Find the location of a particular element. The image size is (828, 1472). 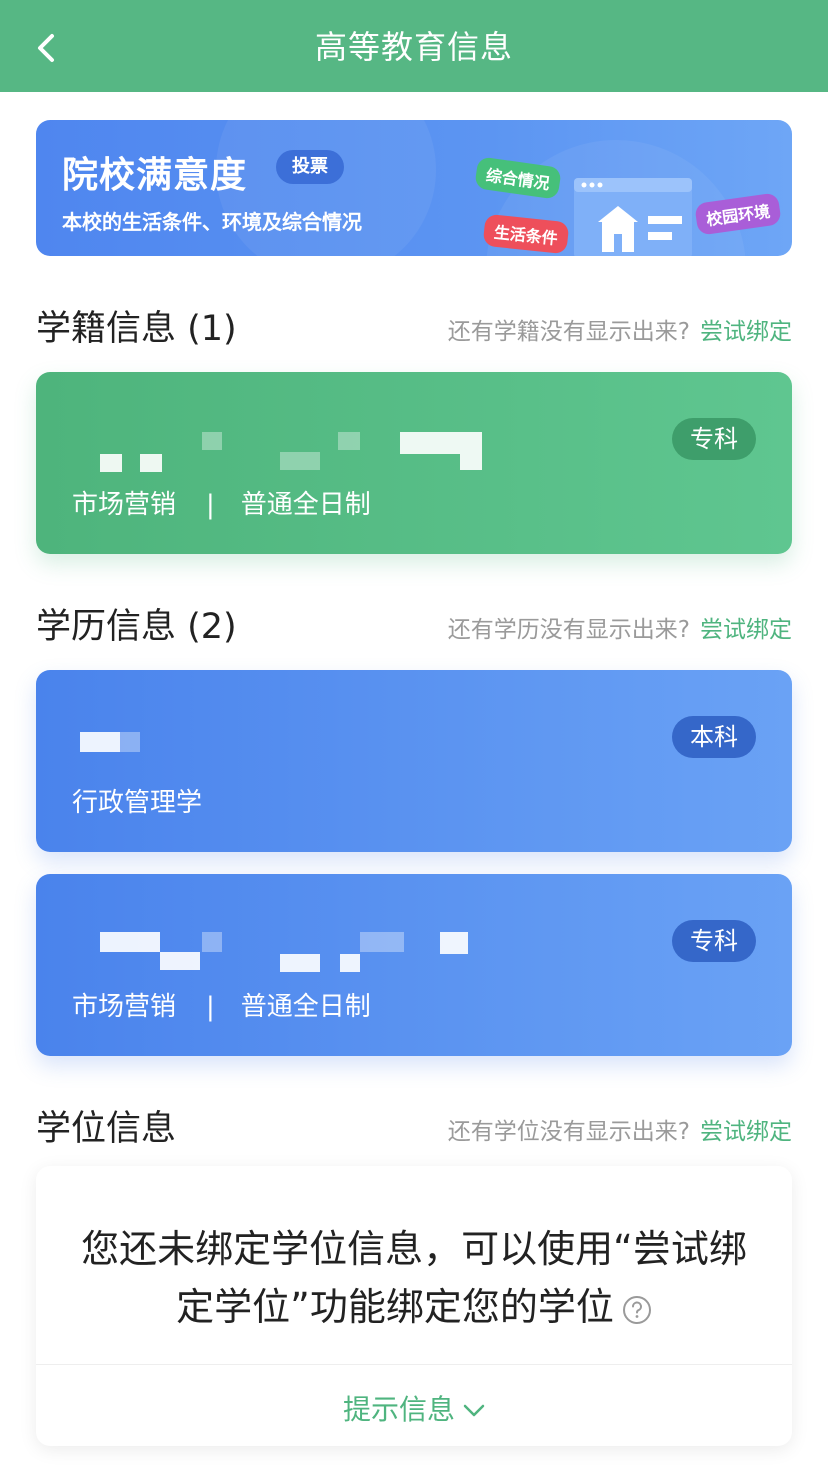

page-title: 高等教育信息 is located at coordinates (413, 47).